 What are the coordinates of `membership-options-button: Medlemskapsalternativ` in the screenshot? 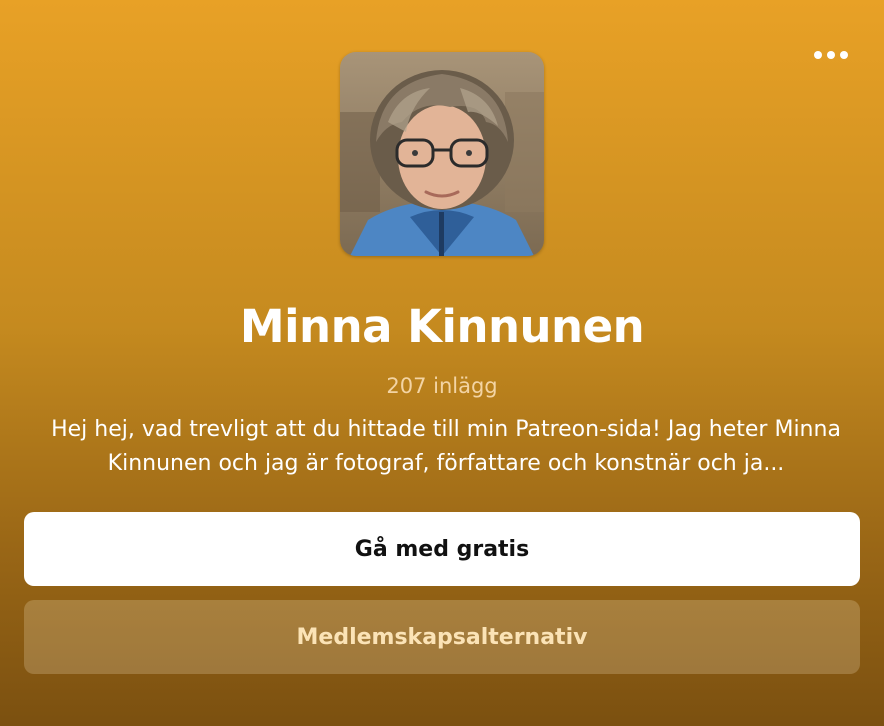 It's located at (442, 637).